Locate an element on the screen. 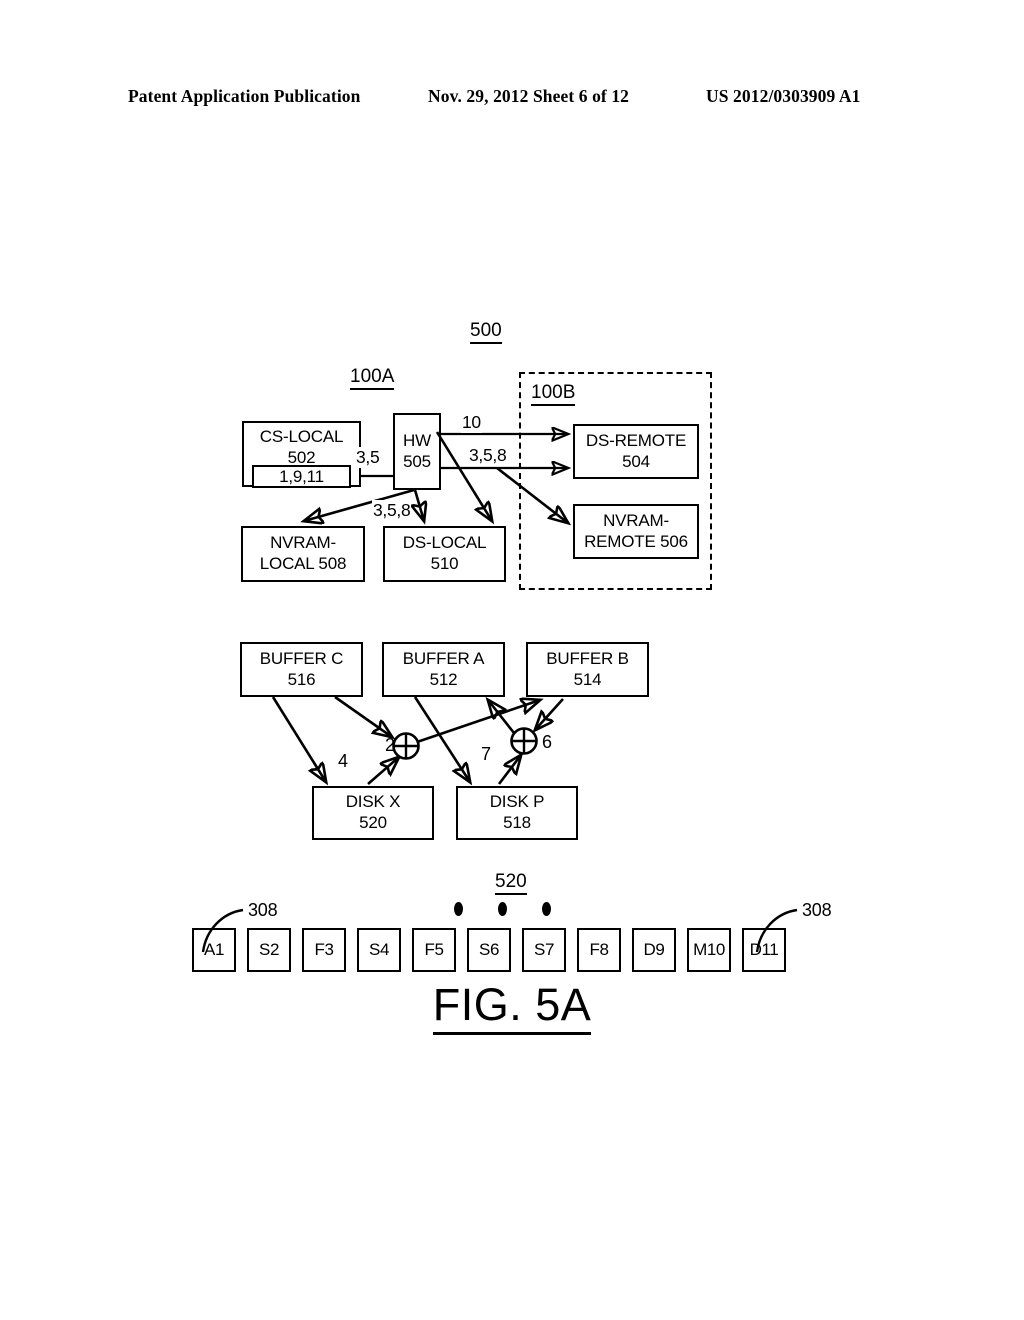  figure-caption: FIG. 5A is located at coordinates (512, 1007).